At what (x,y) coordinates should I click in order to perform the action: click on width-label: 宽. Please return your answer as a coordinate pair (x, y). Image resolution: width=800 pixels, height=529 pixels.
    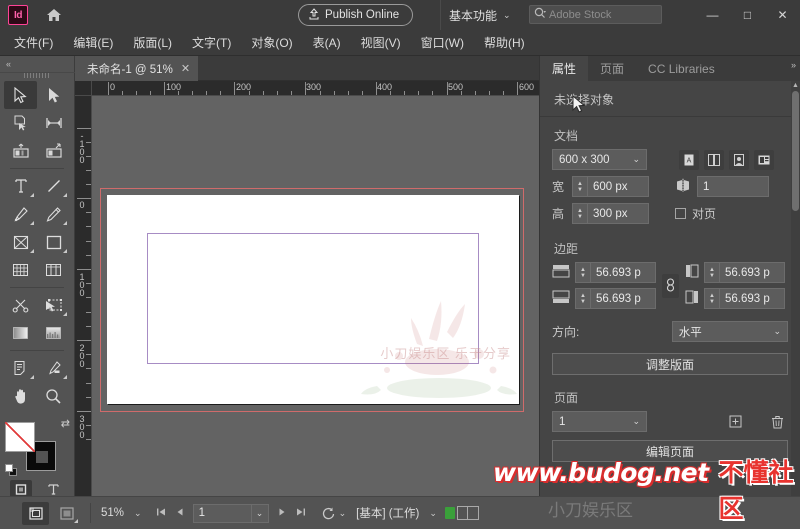
    Looking at the image, I should click on (558, 187).